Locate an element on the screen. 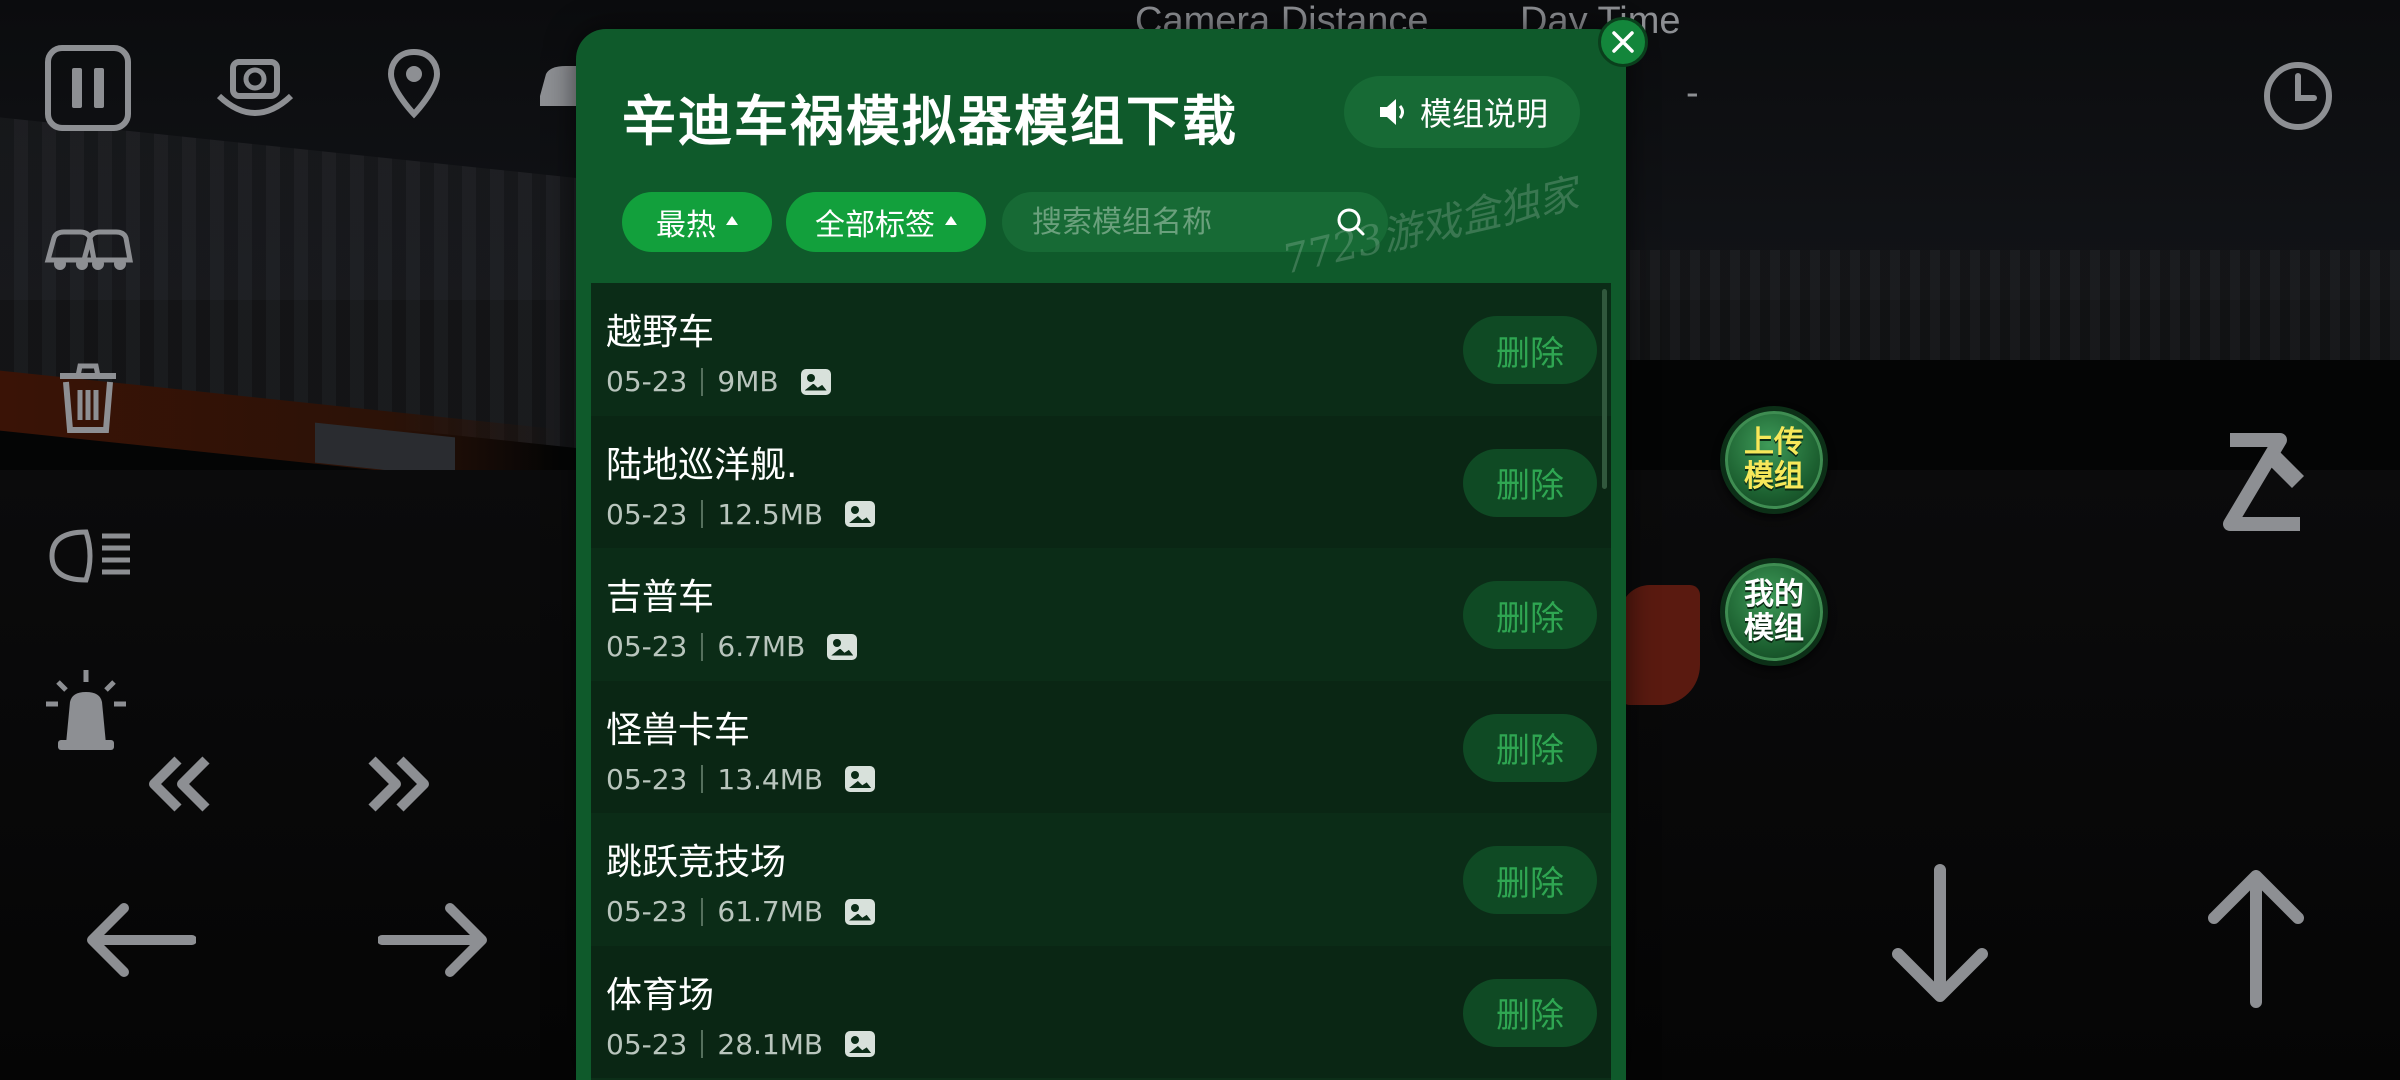 This screenshot has height=1080, width=2400. mod-meta: 05-23 12.5MB is located at coordinates (741, 514).